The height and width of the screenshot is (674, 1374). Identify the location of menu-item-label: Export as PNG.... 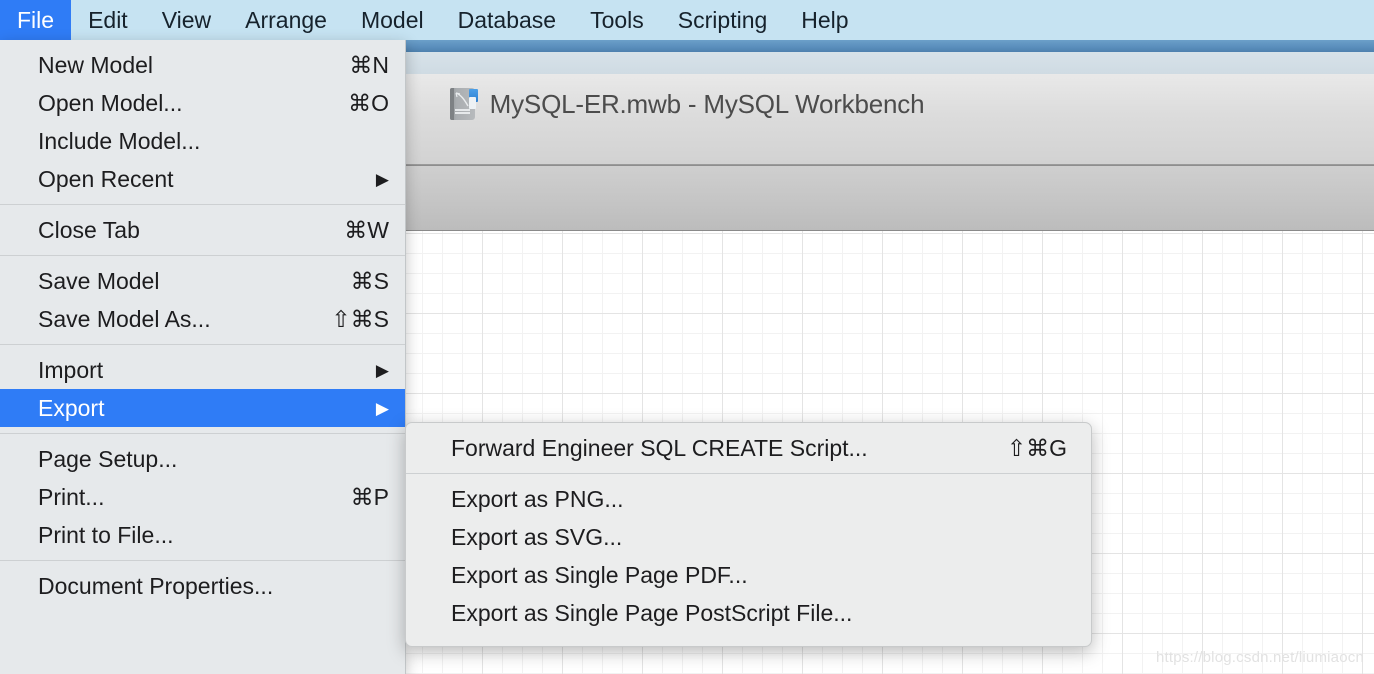
(537, 498).